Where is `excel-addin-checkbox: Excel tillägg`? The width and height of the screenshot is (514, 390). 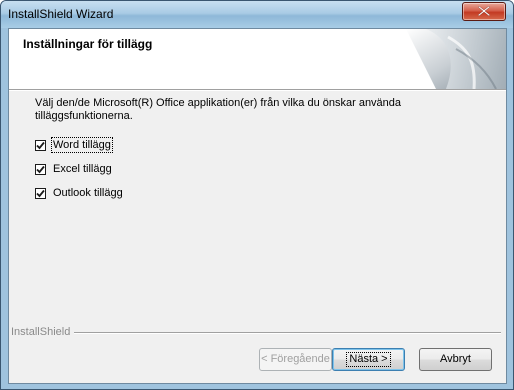
excel-addin-checkbox: Excel tillägg is located at coordinates (73, 169).